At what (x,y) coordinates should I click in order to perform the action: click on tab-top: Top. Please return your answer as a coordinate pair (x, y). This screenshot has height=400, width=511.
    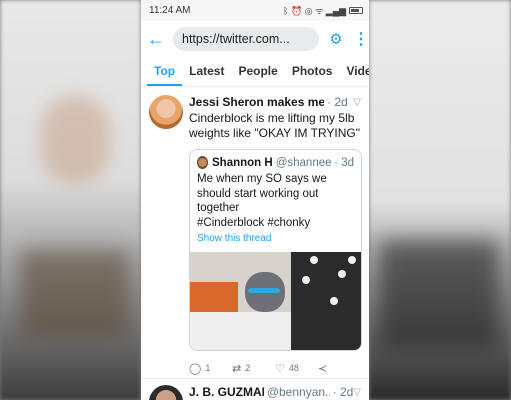
    Looking at the image, I should click on (165, 75).